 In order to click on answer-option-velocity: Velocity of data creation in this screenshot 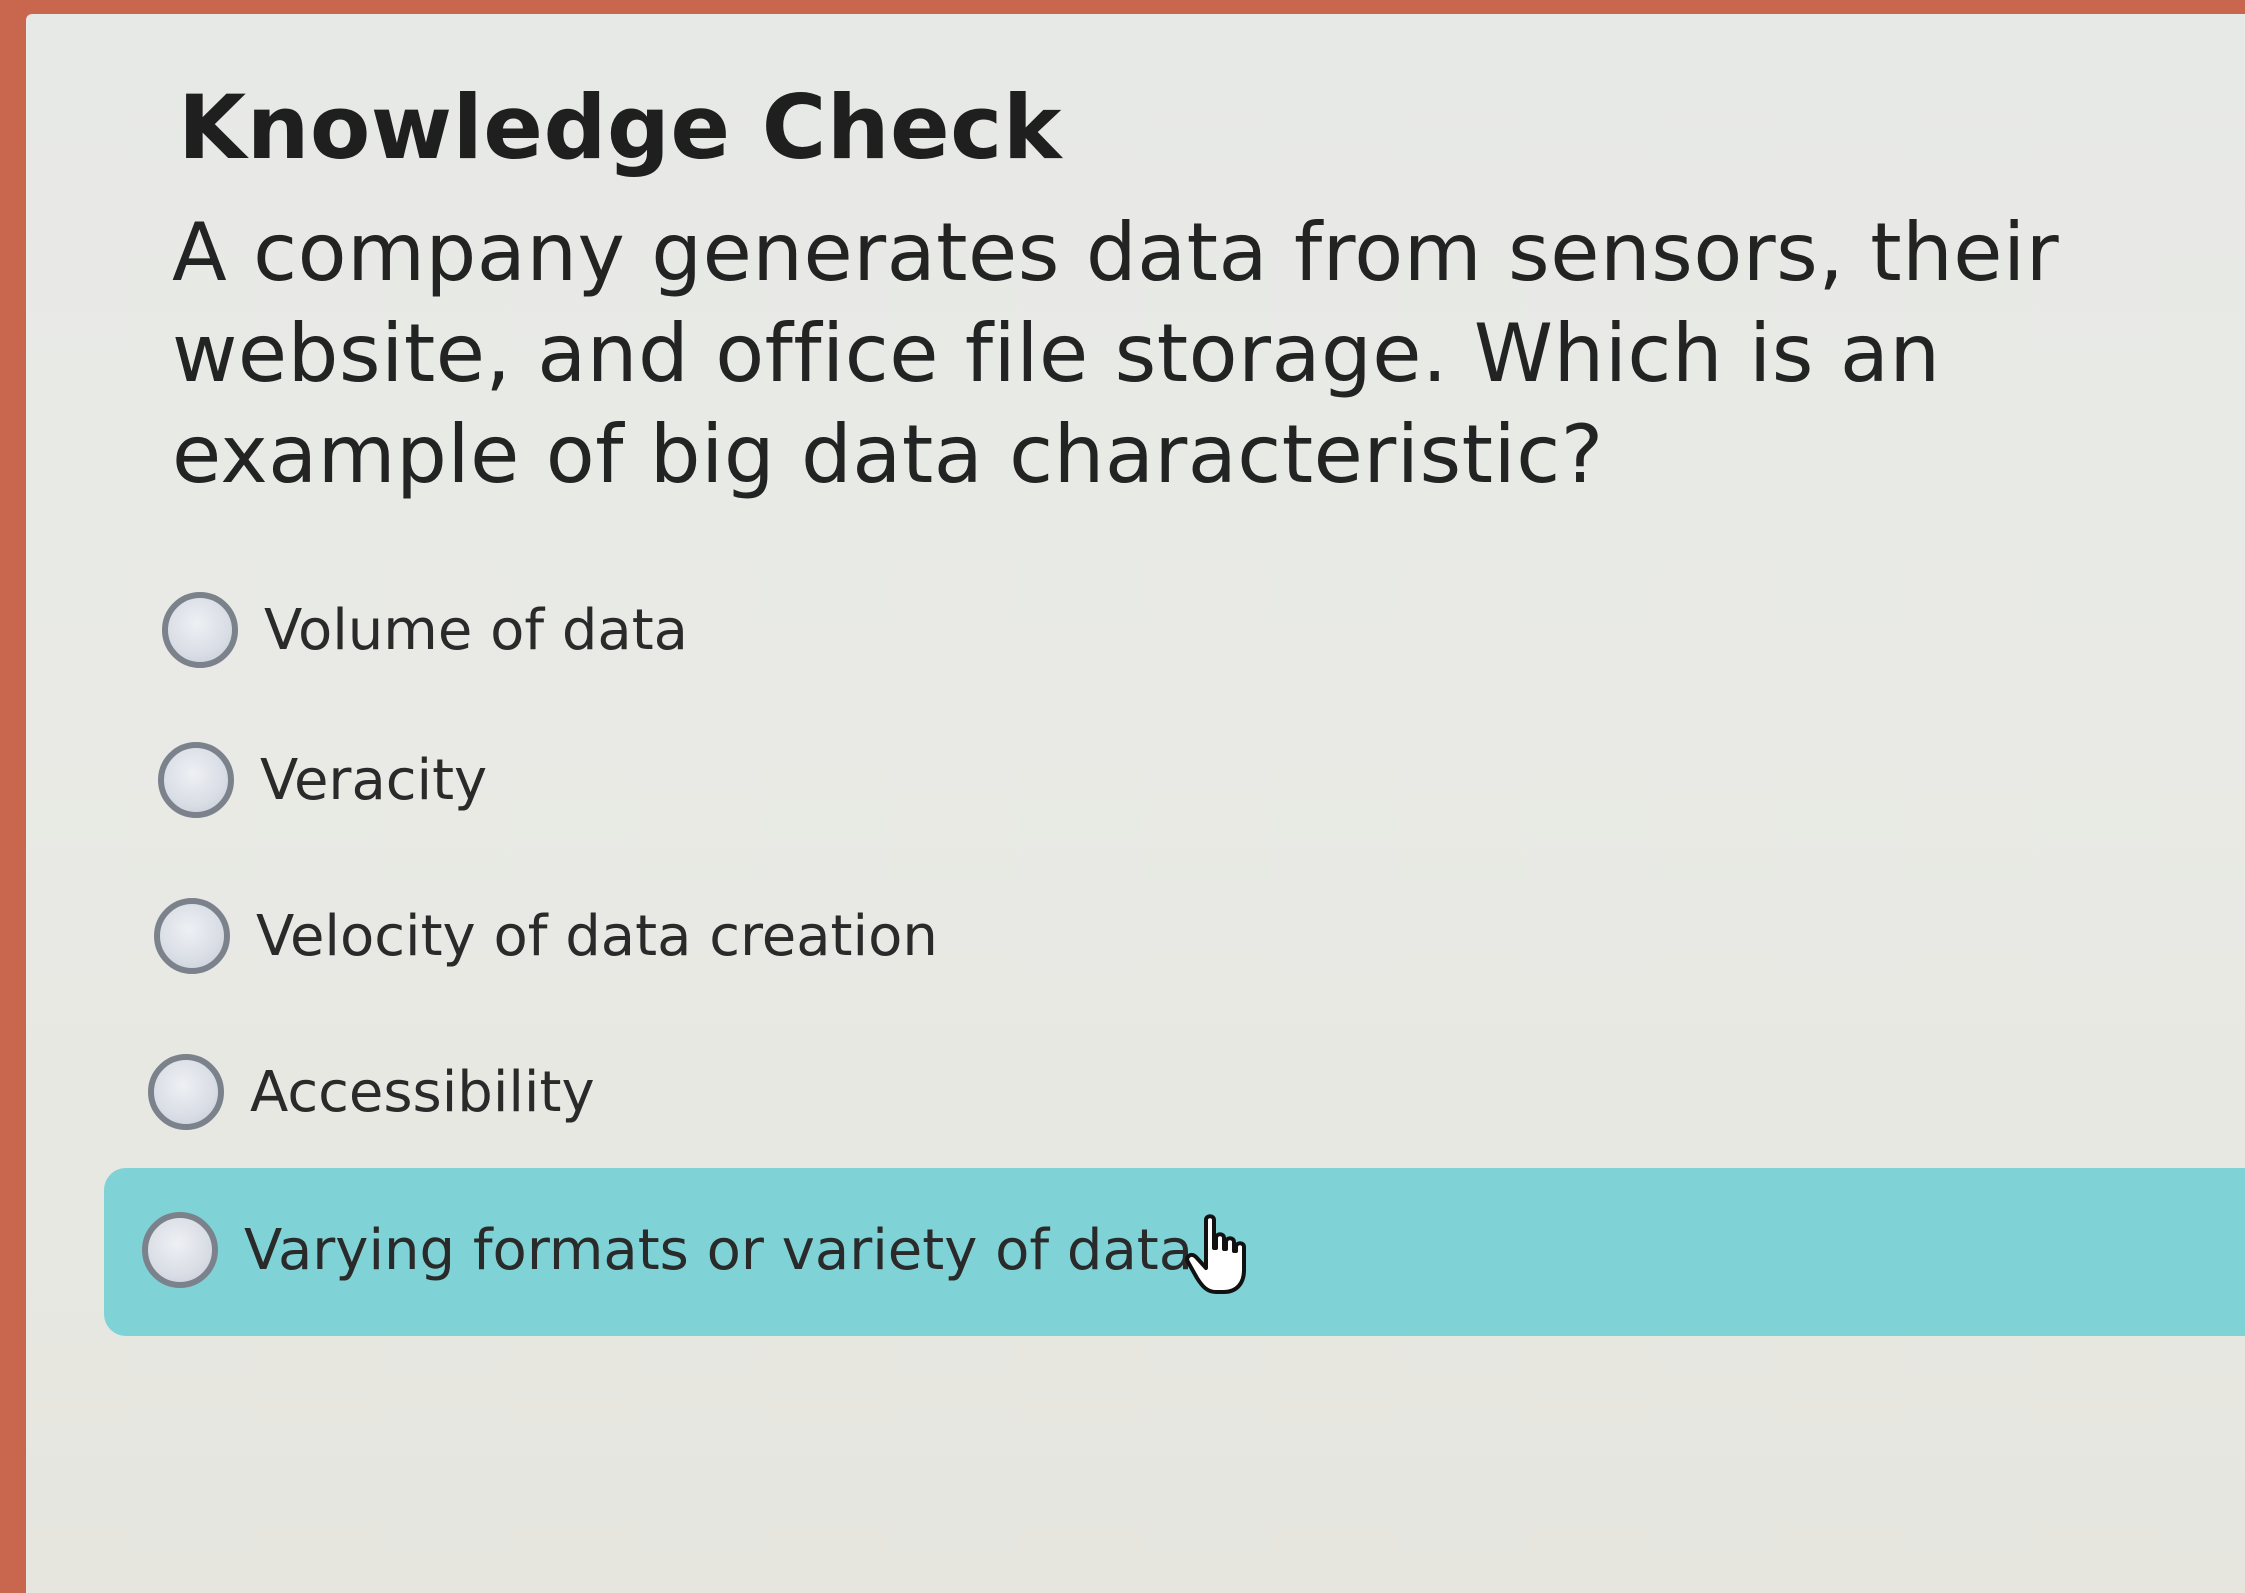, I will do `click(546, 936)`.